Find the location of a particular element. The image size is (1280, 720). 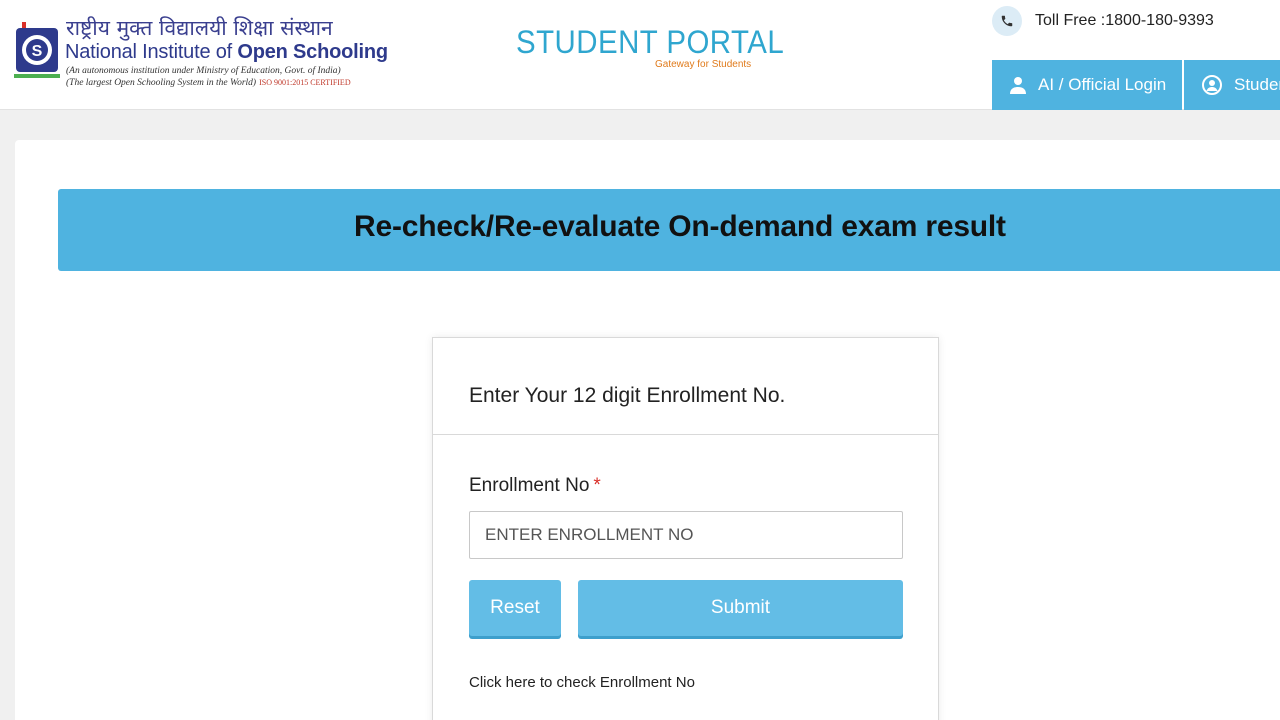

ai-official-login-button: AI / Official Login is located at coordinates (1087, 85).